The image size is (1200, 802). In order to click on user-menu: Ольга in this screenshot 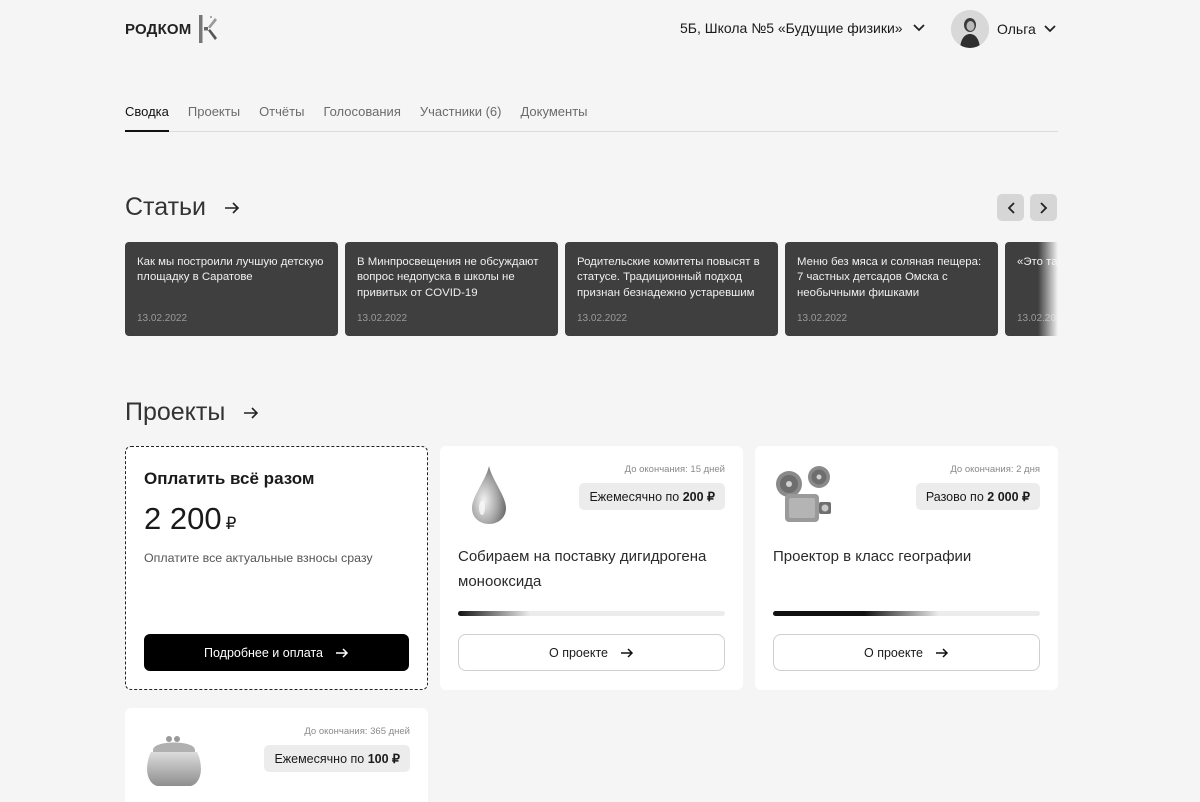, I will do `click(1003, 29)`.